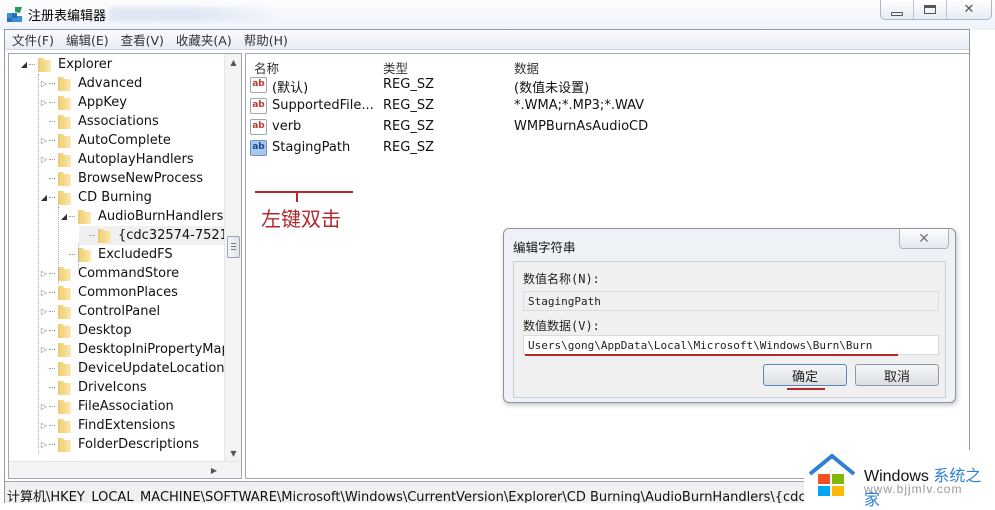 The image size is (995, 510). I want to click on tree-item: ▷ FileAssociation, so click(106, 406).